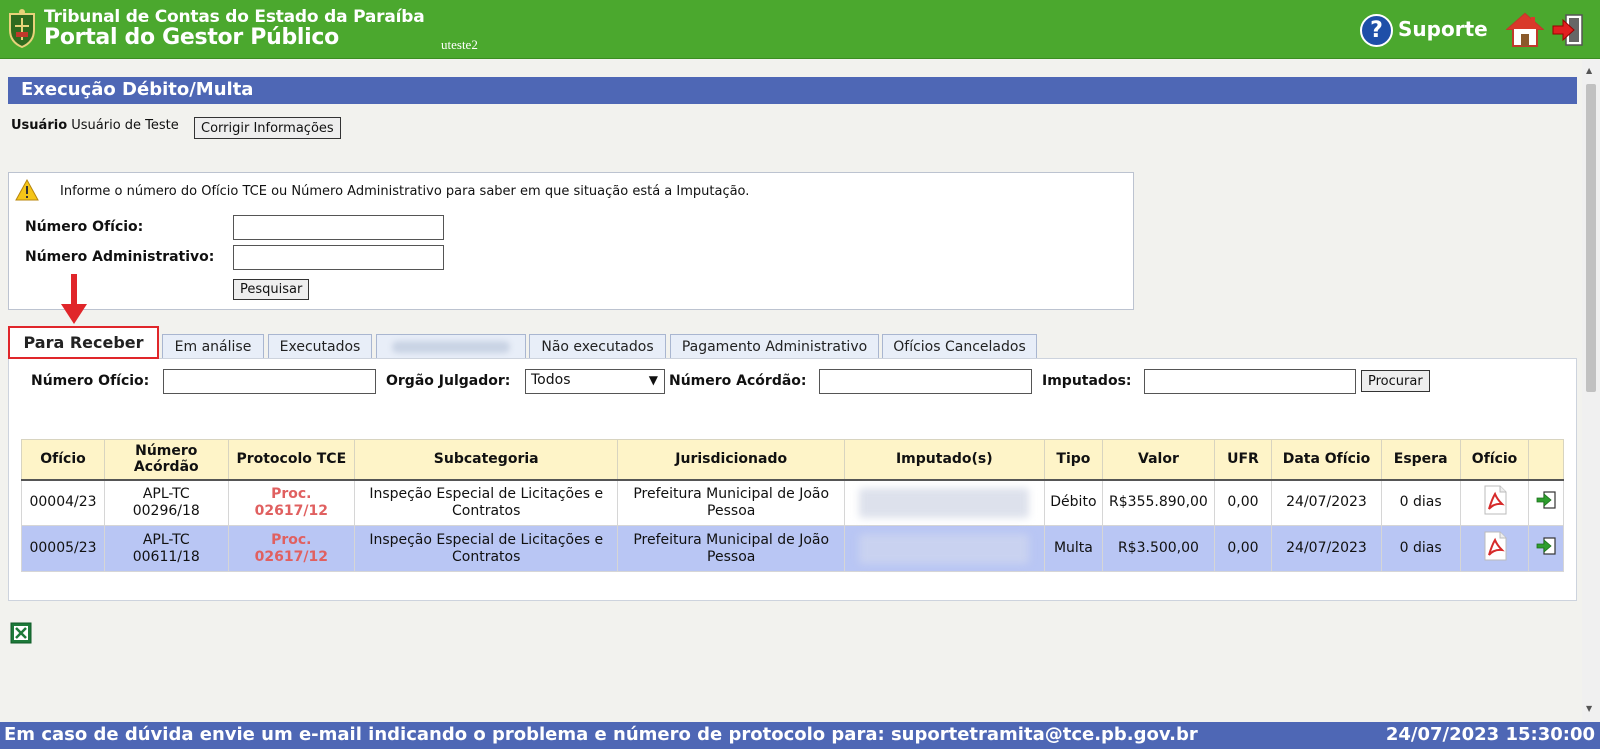 The height and width of the screenshot is (749, 1600). Describe the element at coordinates (271, 289) in the screenshot. I see `search-button: Pesquisar` at that location.